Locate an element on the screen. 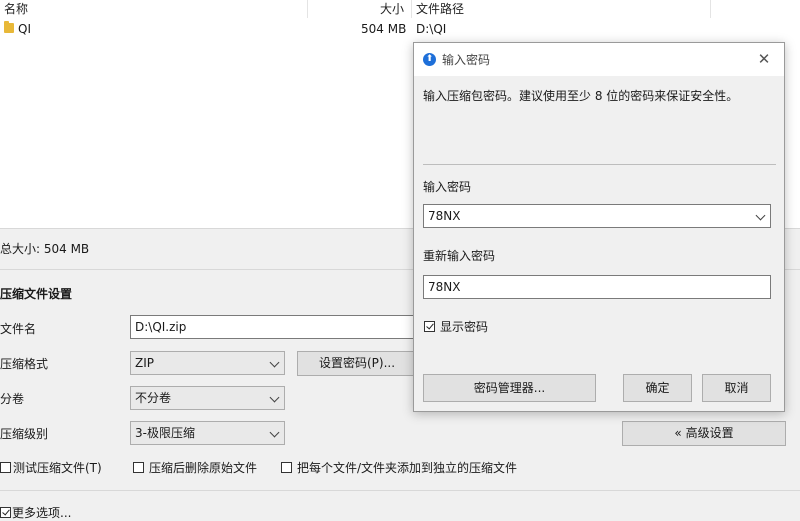 This screenshot has width=800, height=521. level-value: 3-极限压缩 is located at coordinates (165, 433).